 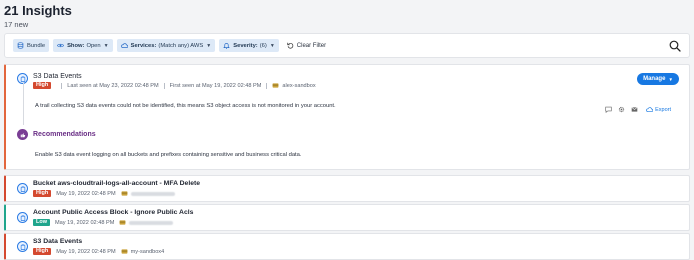 What do you see at coordinates (22, 134) in the screenshot?
I see `thumbs-up-icon` at bounding box center [22, 134].